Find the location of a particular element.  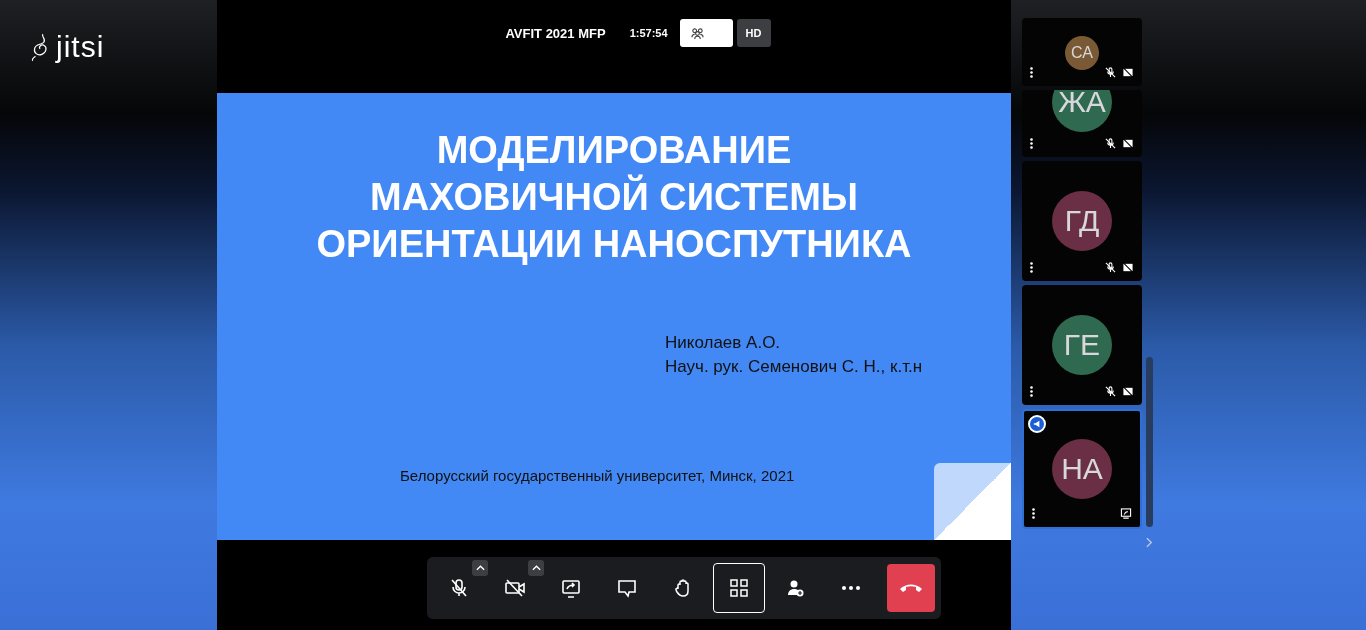

participants-button is located at coordinates (706, 33).